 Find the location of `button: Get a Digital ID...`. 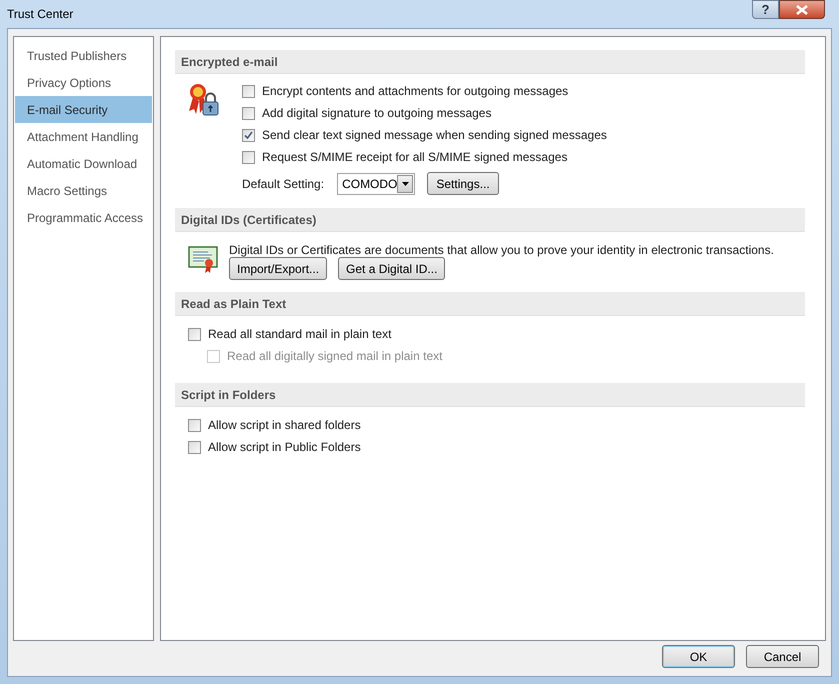

button: Get a Digital ID... is located at coordinates (392, 268).